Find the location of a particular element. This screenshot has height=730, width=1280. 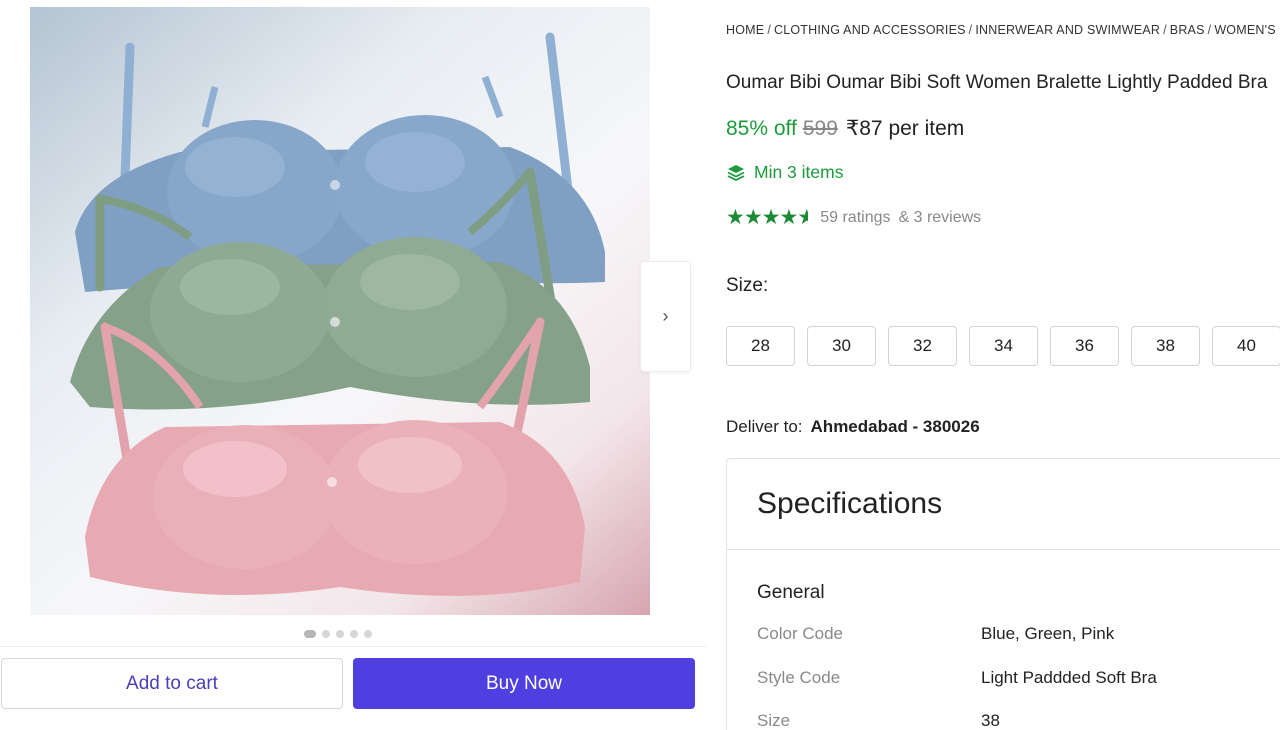

star-rating-icon: ★★★★★ is located at coordinates (767, 217).